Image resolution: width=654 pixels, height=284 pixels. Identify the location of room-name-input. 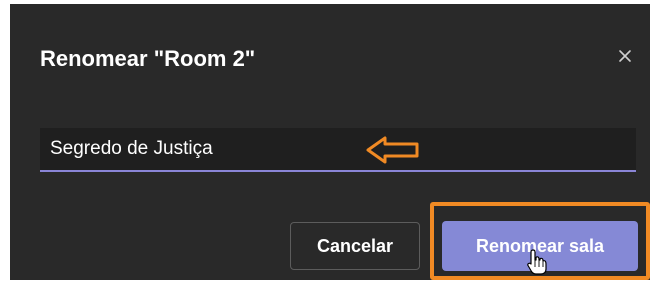
(338, 150).